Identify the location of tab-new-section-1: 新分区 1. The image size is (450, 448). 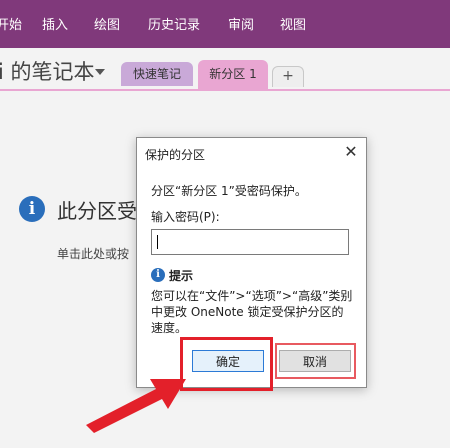
(233, 75).